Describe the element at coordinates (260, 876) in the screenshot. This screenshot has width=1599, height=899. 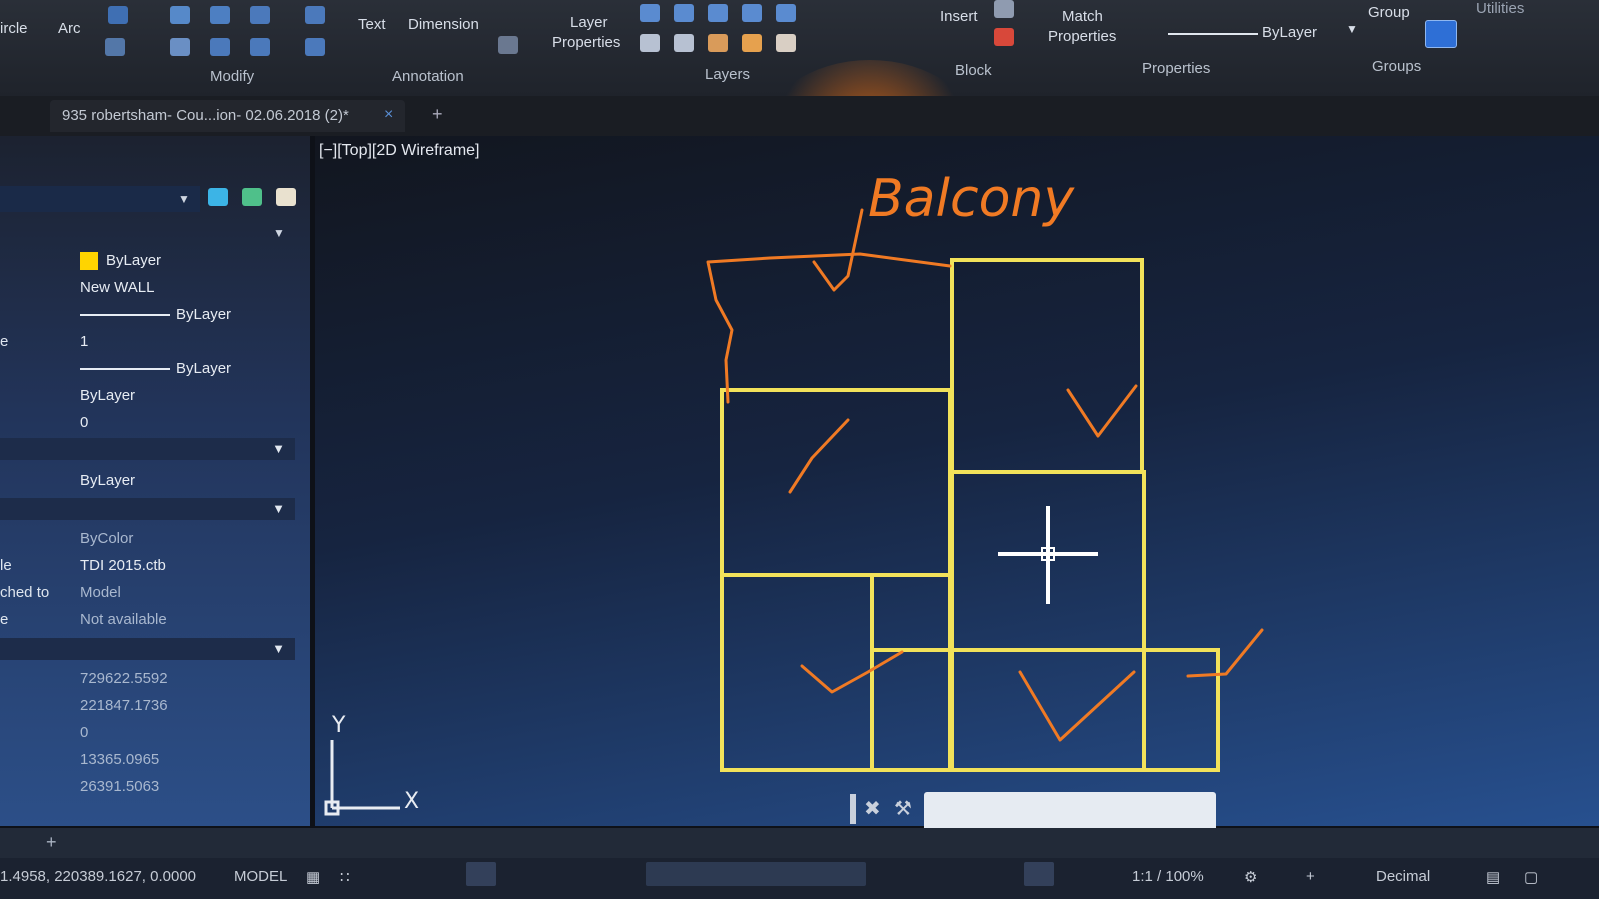
I see `model-space-button: MODEL` at that location.